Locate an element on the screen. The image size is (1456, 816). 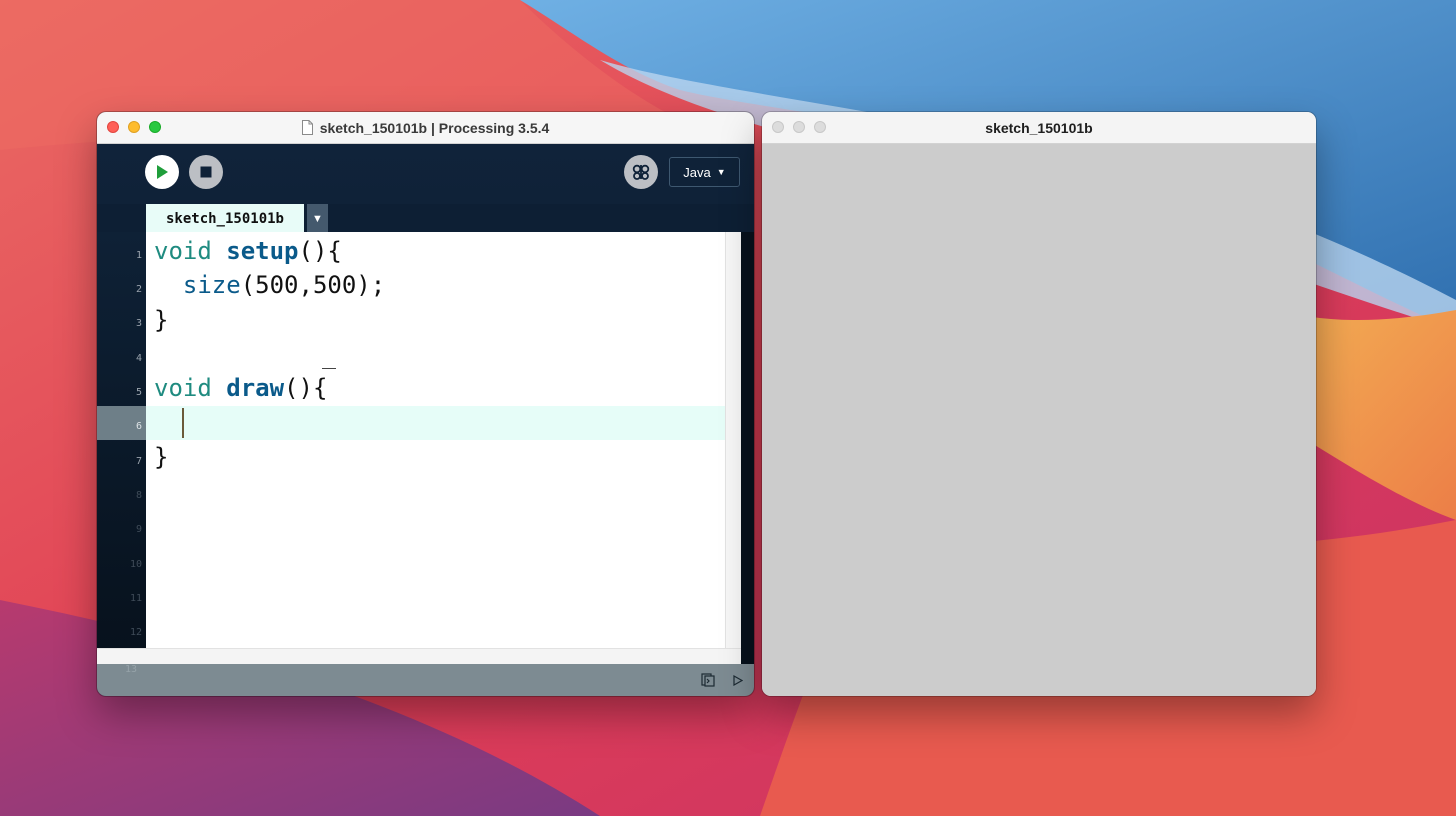
editor-toolbar: Java ▼ is located at coordinates (425, 174).